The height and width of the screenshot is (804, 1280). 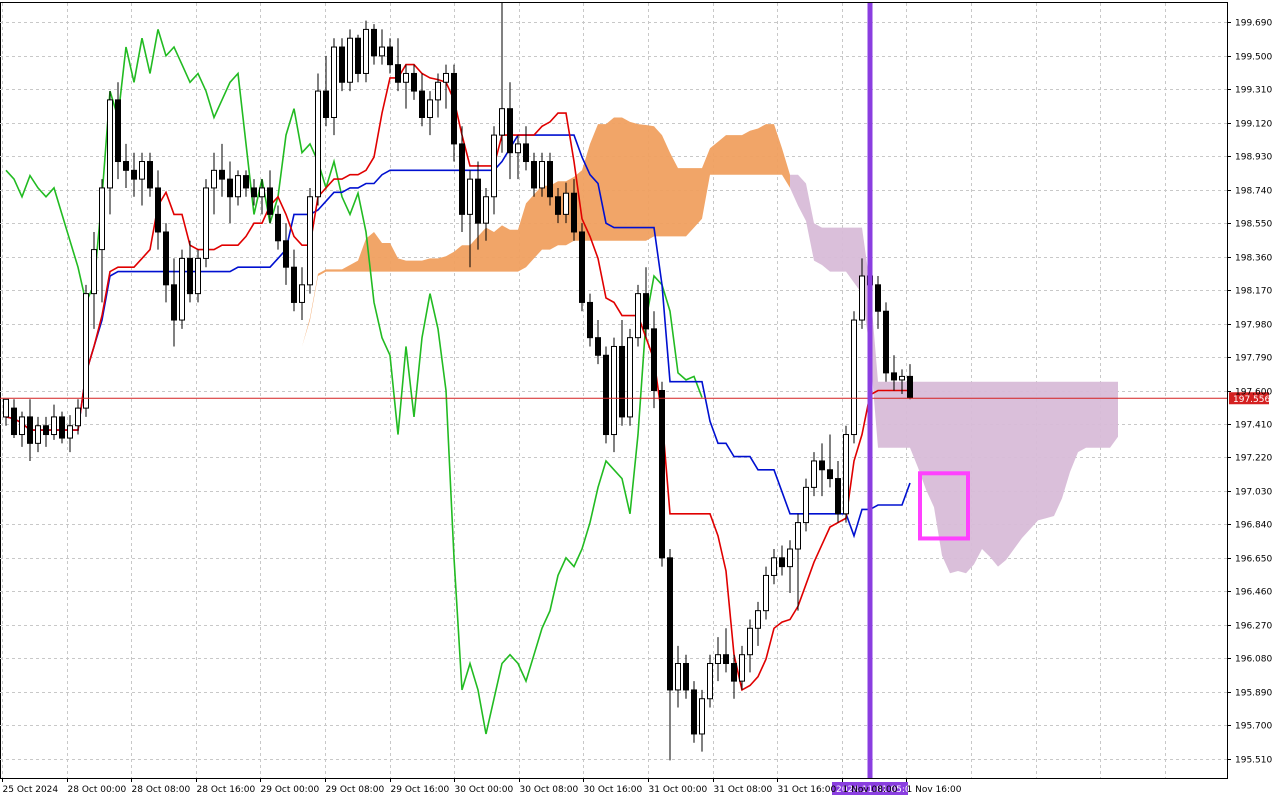 I want to click on x-tick-label: 28 Oct 16:00, so click(x=226, y=790).